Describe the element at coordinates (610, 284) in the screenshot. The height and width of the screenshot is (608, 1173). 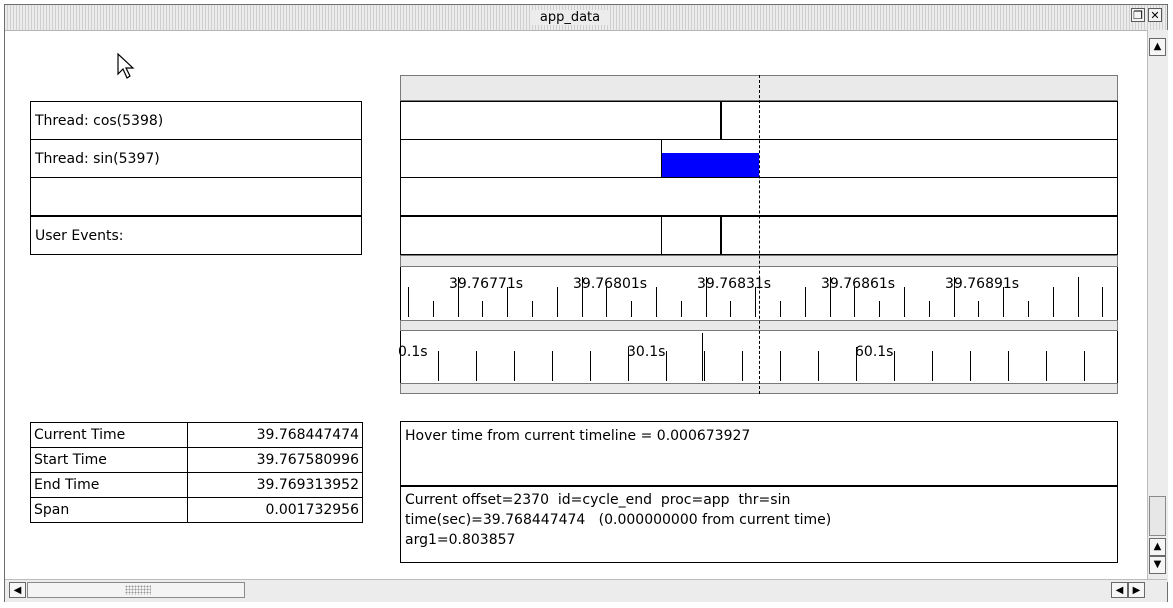
I see `zoom-axis-label: 39.76801s` at that location.